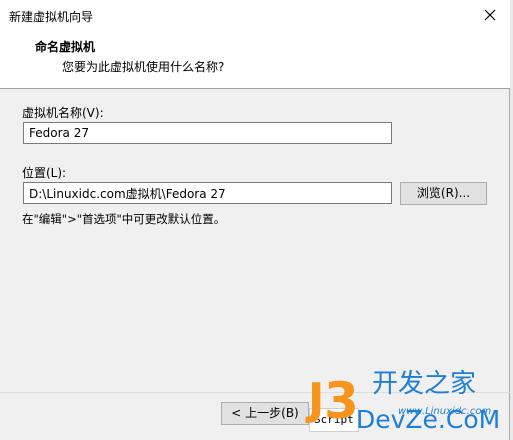 The image size is (513, 440). Describe the element at coordinates (124, 219) in the screenshot. I see `location-hint: 在"编辑">"首选项"中可更改默认位置。` at that location.